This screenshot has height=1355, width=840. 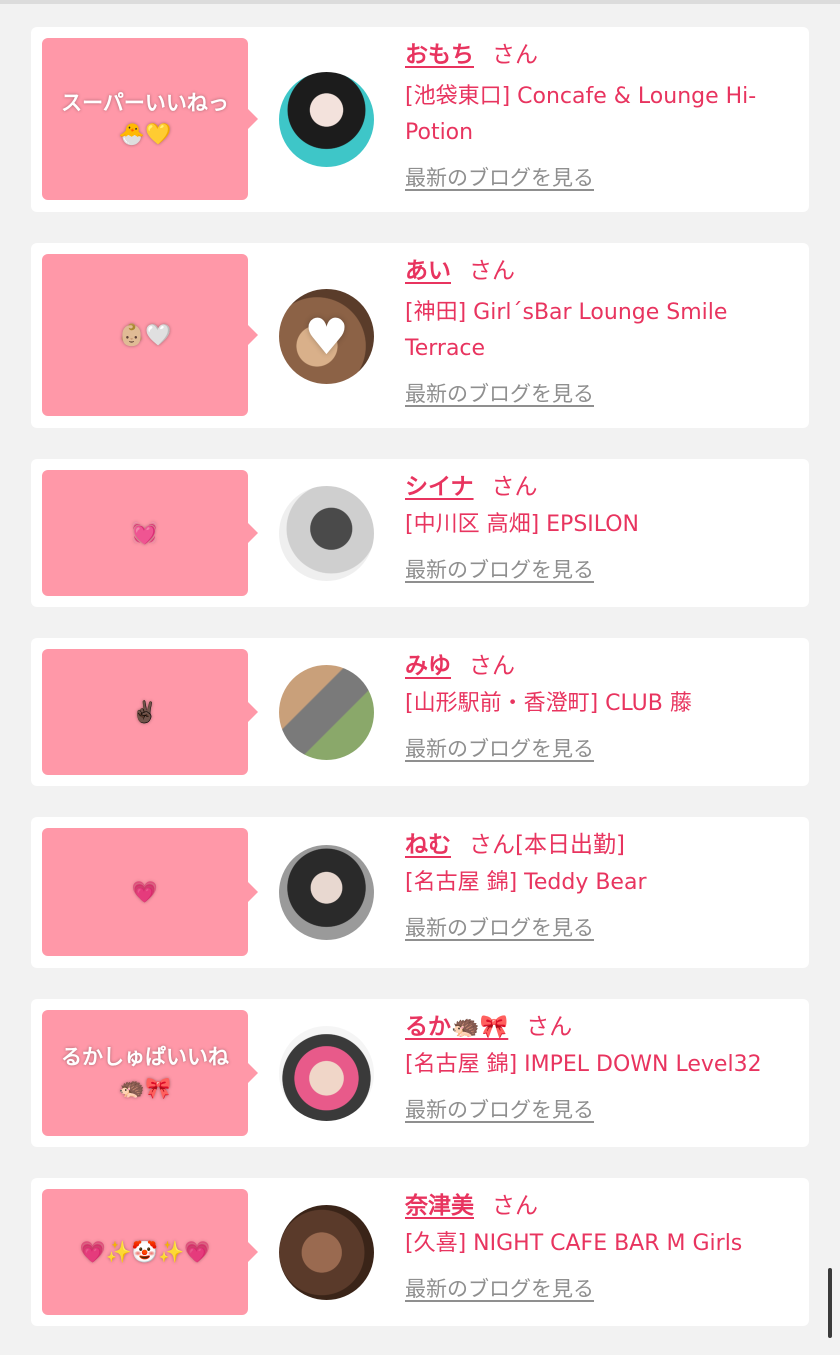 What do you see at coordinates (145, 891) in the screenshot?
I see `like-message-text: 💗` at bounding box center [145, 891].